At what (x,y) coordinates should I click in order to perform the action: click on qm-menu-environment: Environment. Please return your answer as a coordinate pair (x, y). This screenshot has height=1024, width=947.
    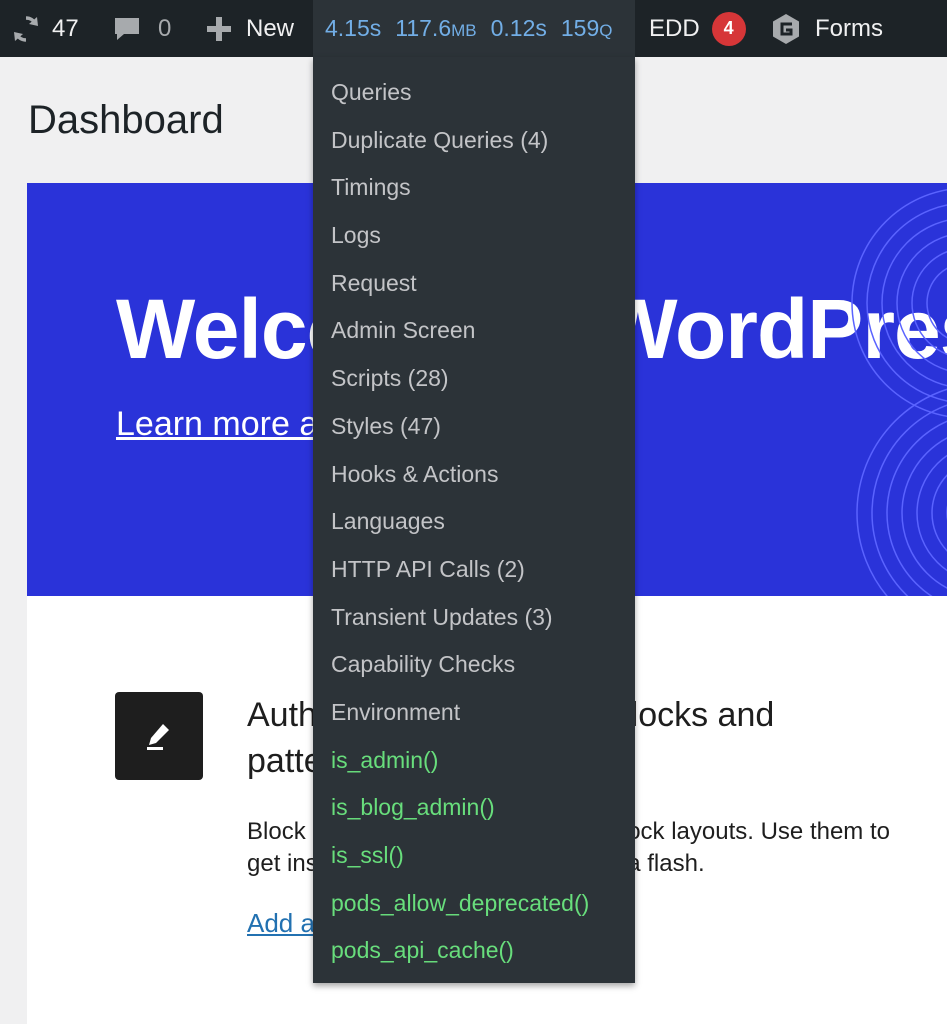
    Looking at the image, I should click on (474, 713).